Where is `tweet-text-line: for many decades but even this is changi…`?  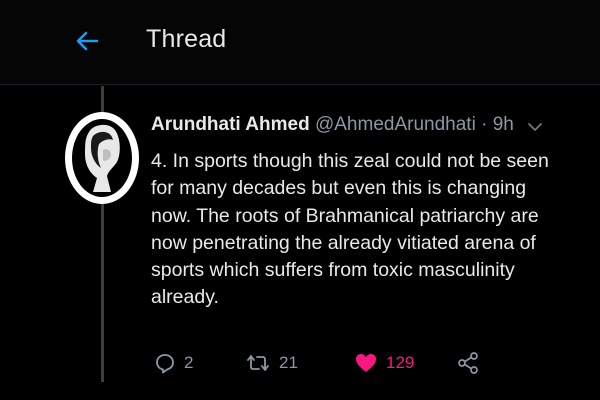 tweet-text-line: for many decades but even this is changi… is located at coordinates (339, 188).